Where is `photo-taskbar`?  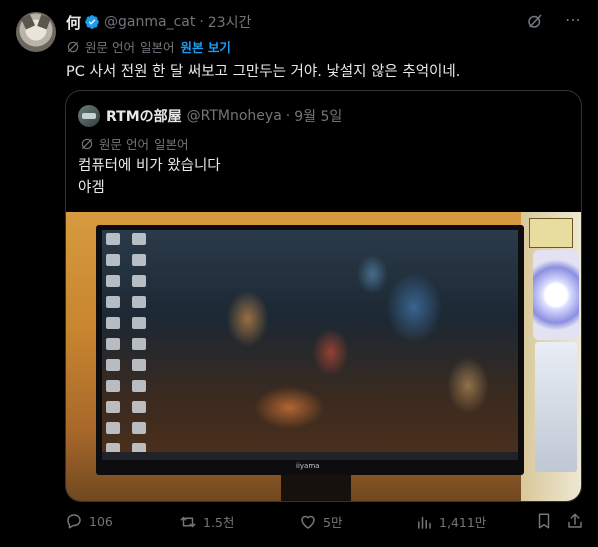 photo-taskbar is located at coordinates (310, 456).